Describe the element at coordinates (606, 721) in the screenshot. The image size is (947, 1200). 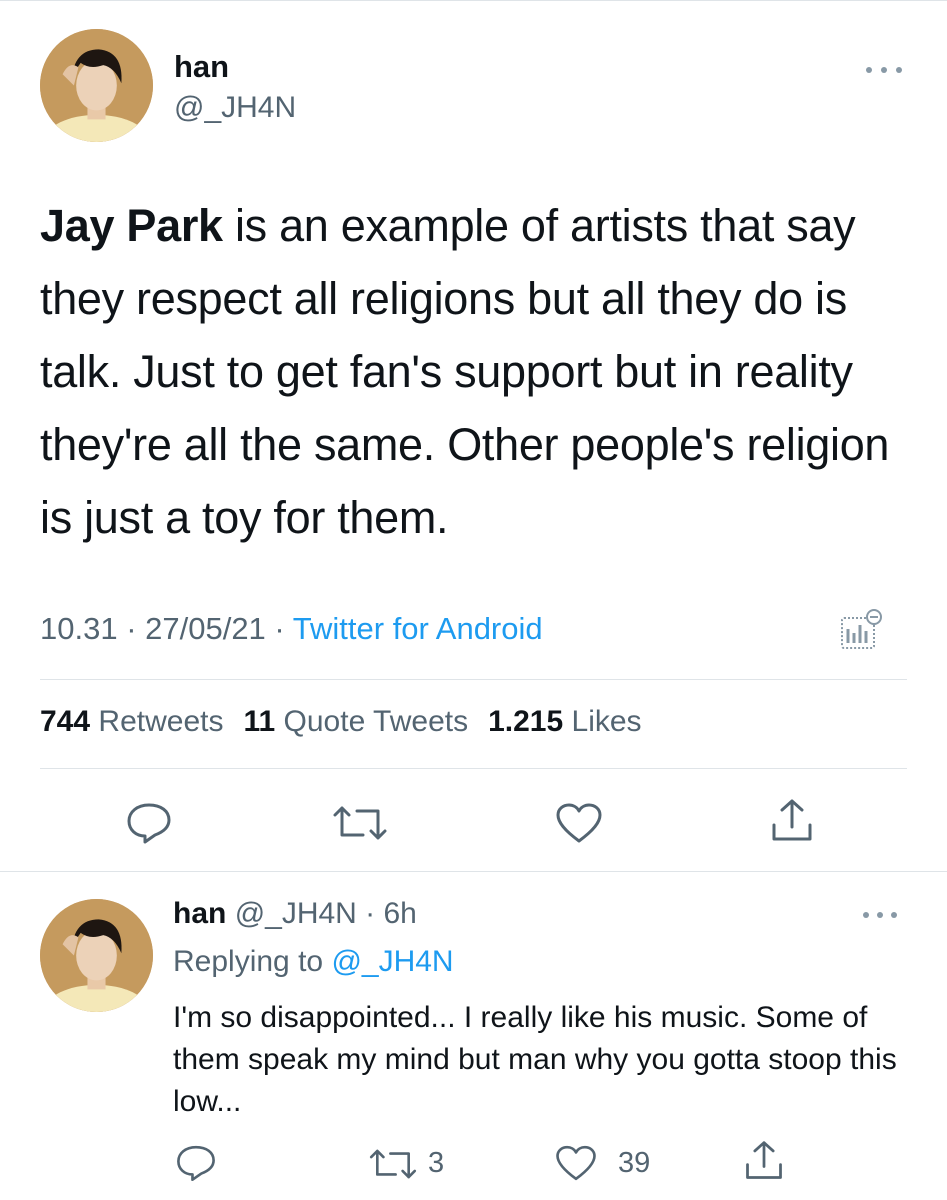
I see `likes-label: Likes` at that location.